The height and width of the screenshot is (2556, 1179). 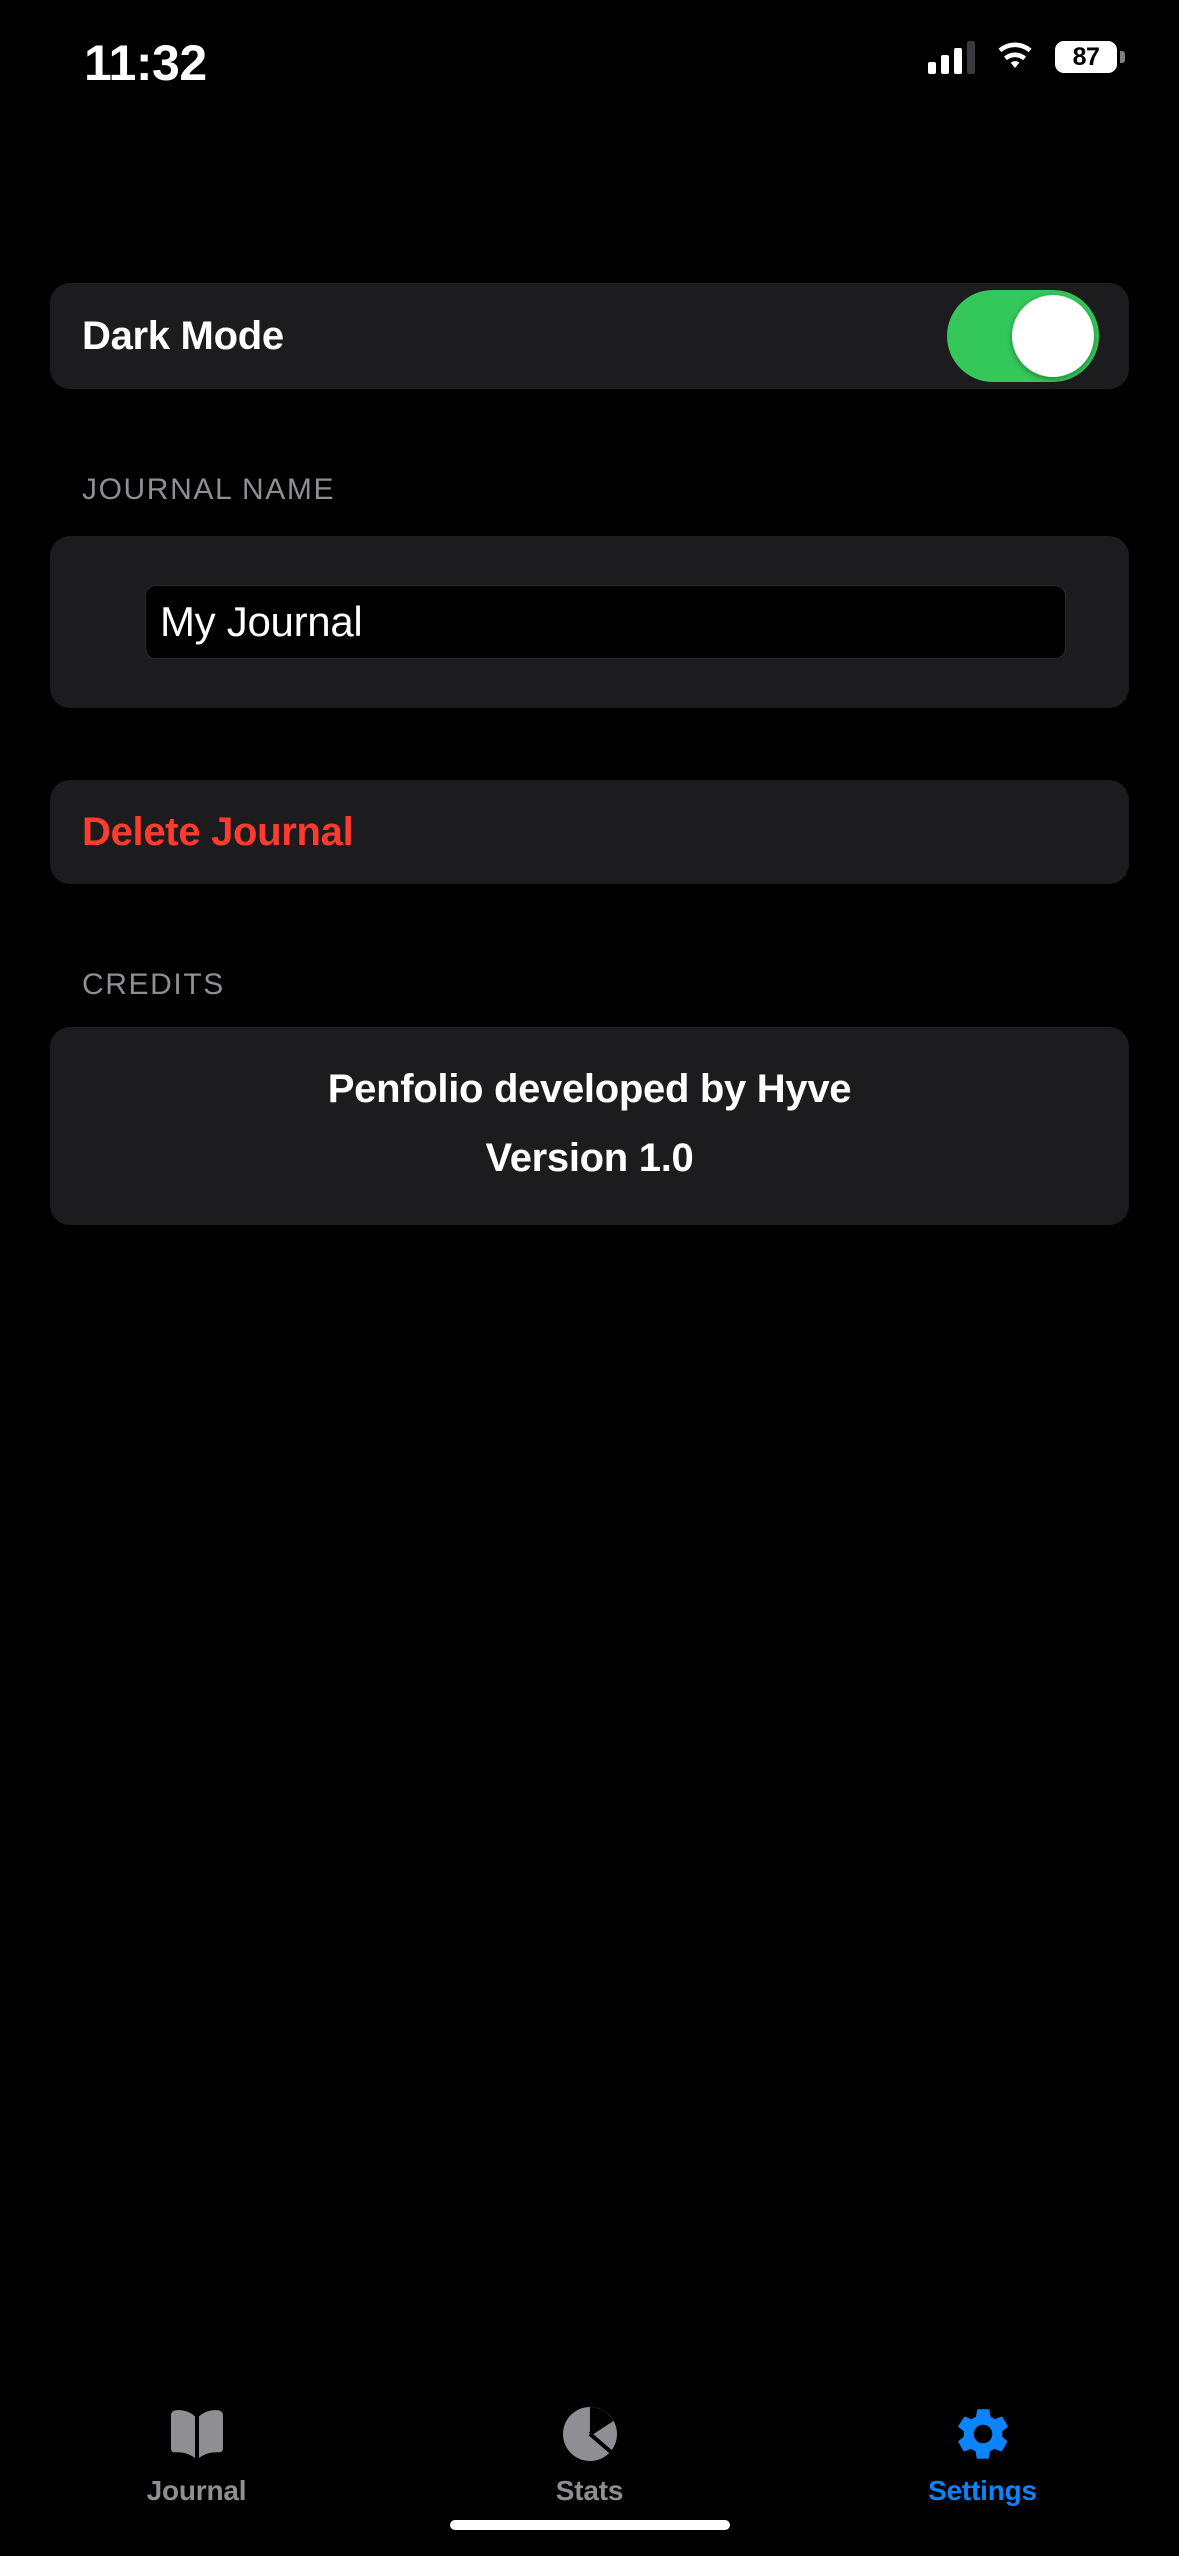 I want to click on delete-journal-label: Delete Journal, so click(x=218, y=831).